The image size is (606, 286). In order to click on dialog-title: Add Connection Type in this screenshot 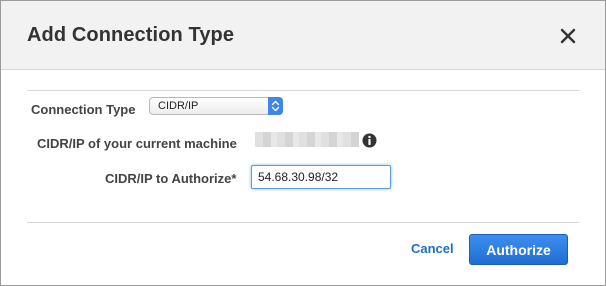, I will do `click(131, 35)`.